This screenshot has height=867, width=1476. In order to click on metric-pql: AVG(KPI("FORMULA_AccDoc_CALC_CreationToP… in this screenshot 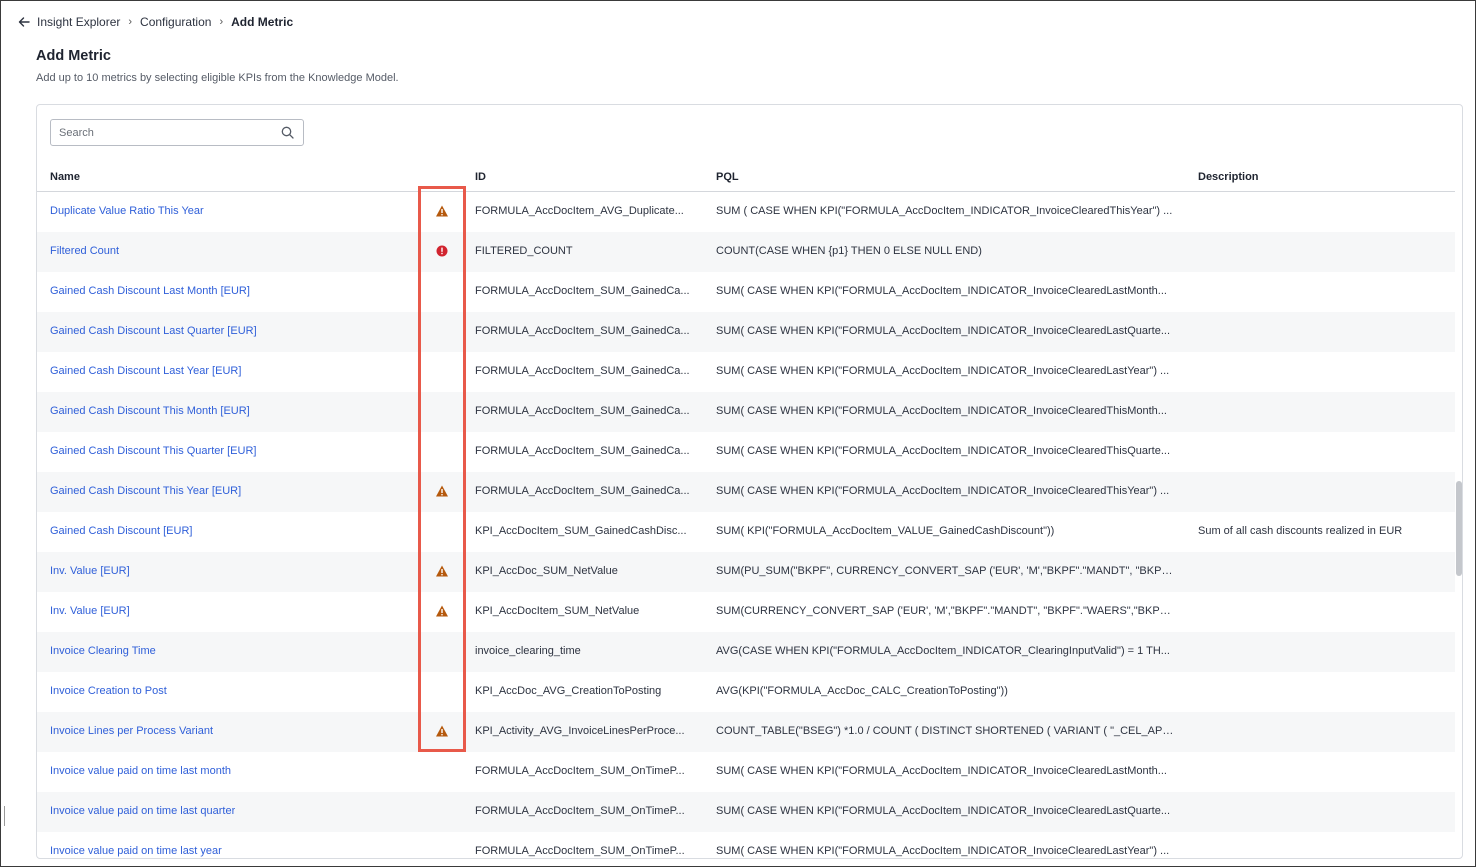, I will do `click(862, 691)`.